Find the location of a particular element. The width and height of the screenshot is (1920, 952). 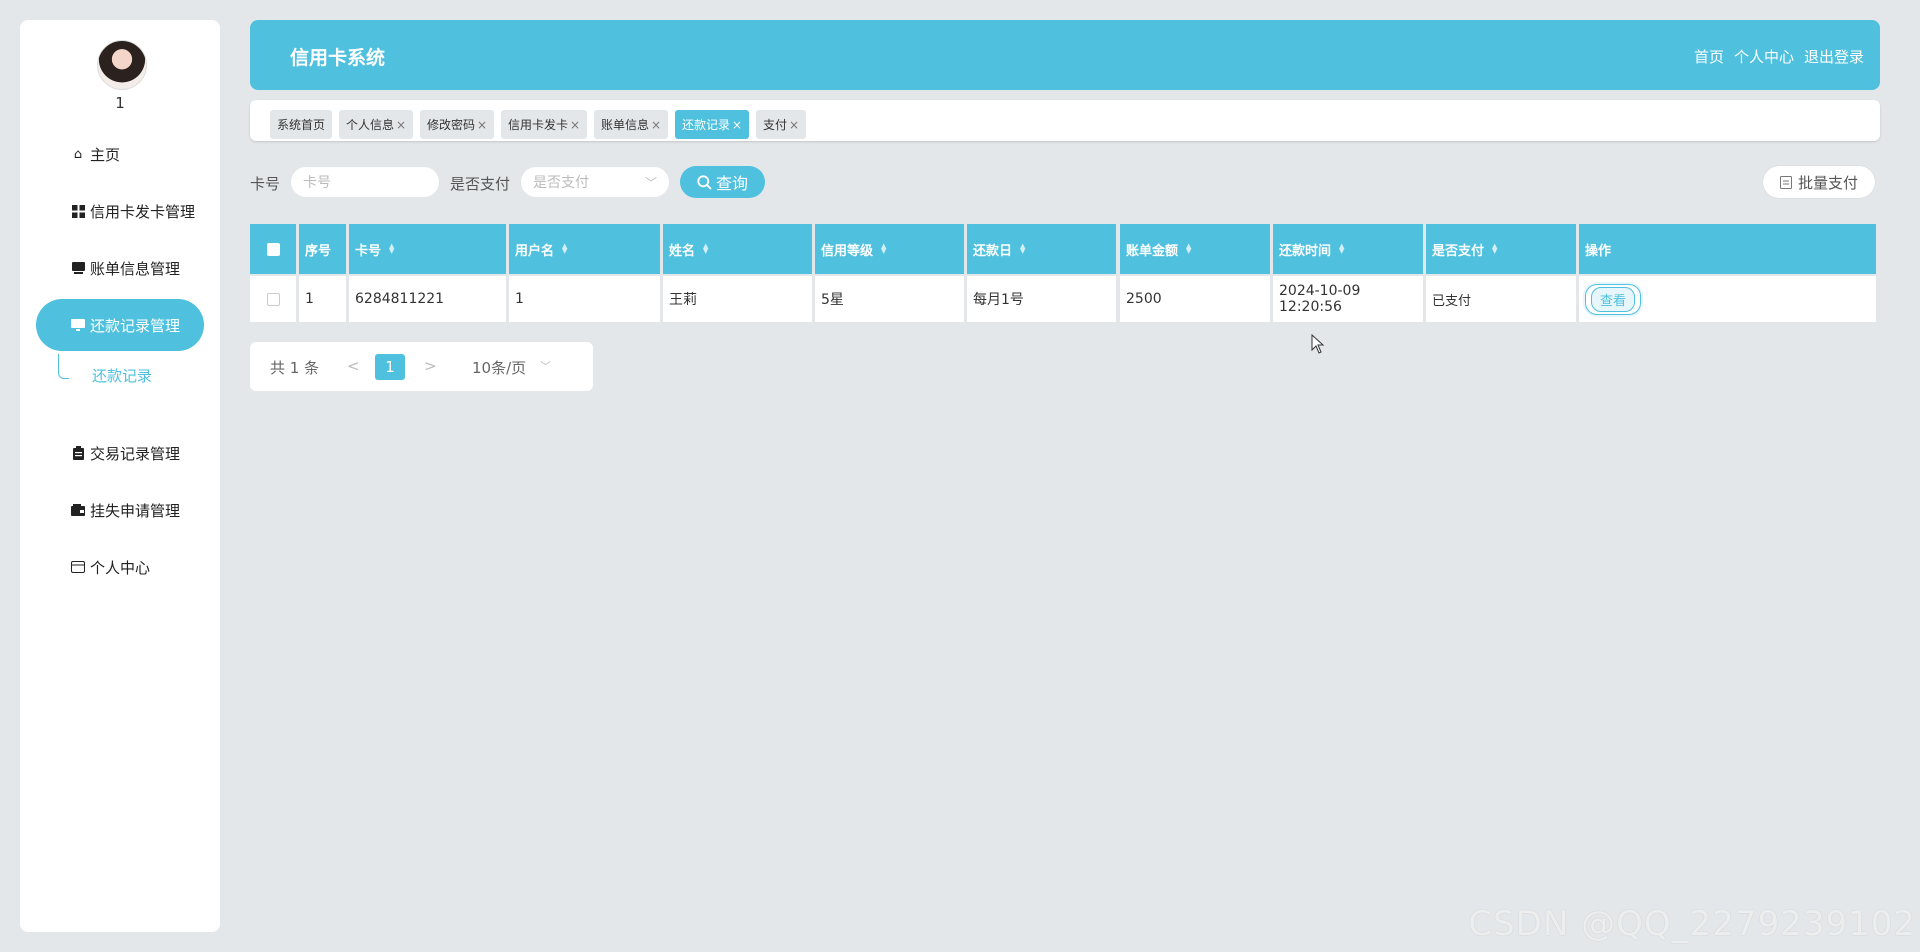

sidebar-item-label: 挂失申请管理 is located at coordinates (135, 510).